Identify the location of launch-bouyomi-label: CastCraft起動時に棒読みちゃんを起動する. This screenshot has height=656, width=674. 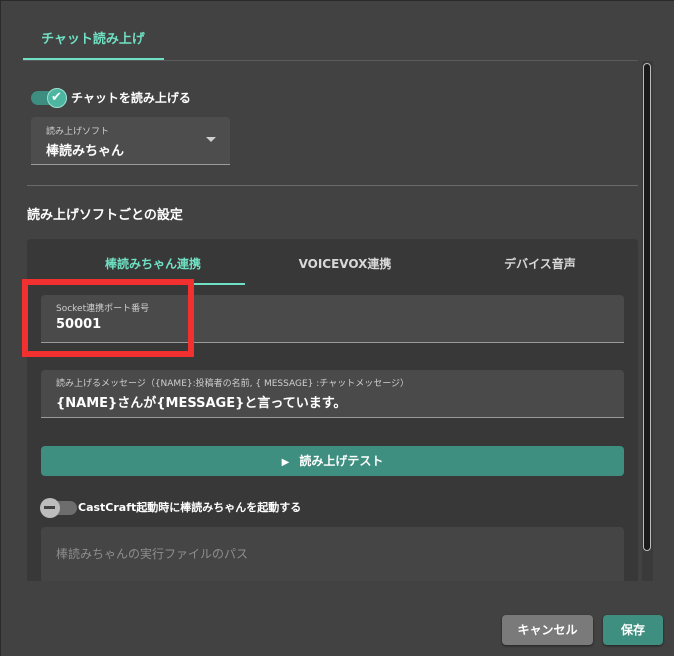
(190, 507).